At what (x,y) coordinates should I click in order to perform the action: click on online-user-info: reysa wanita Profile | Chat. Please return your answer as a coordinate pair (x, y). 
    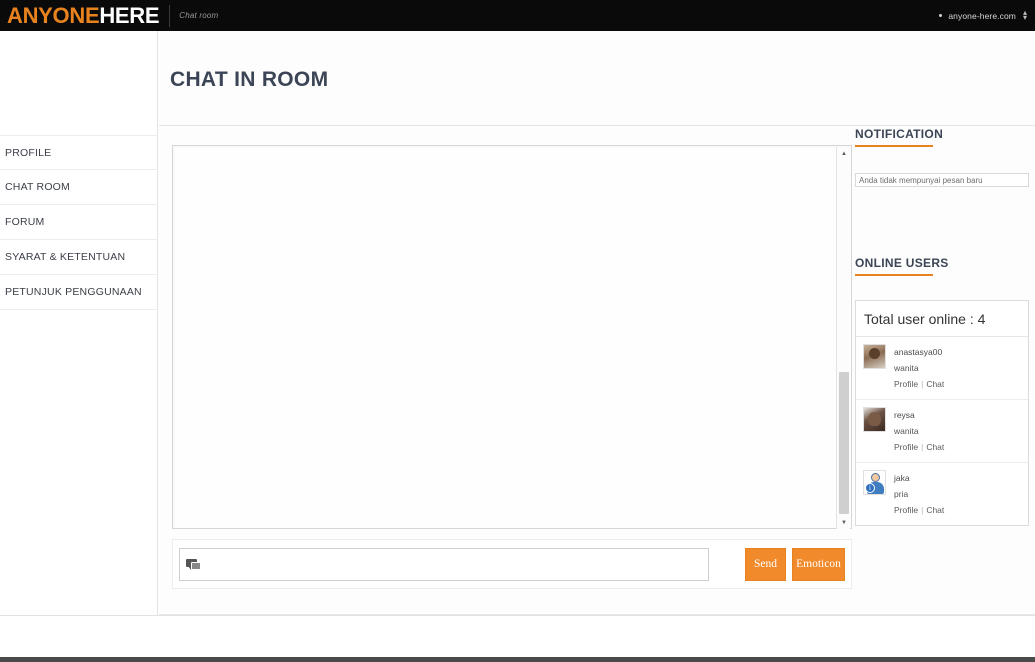
    Looking at the image, I should click on (919, 431).